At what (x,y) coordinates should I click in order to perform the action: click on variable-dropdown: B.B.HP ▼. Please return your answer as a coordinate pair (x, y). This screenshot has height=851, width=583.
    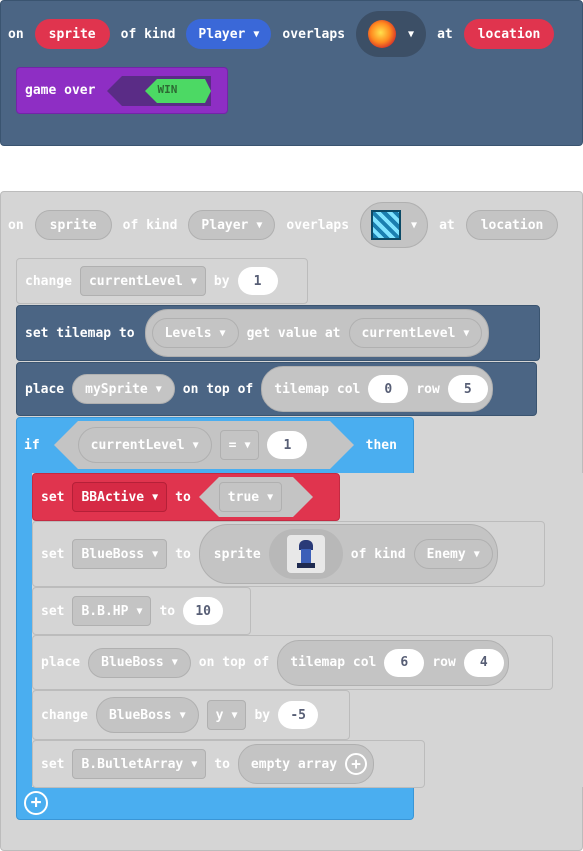
    Looking at the image, I should click on (112, 611).